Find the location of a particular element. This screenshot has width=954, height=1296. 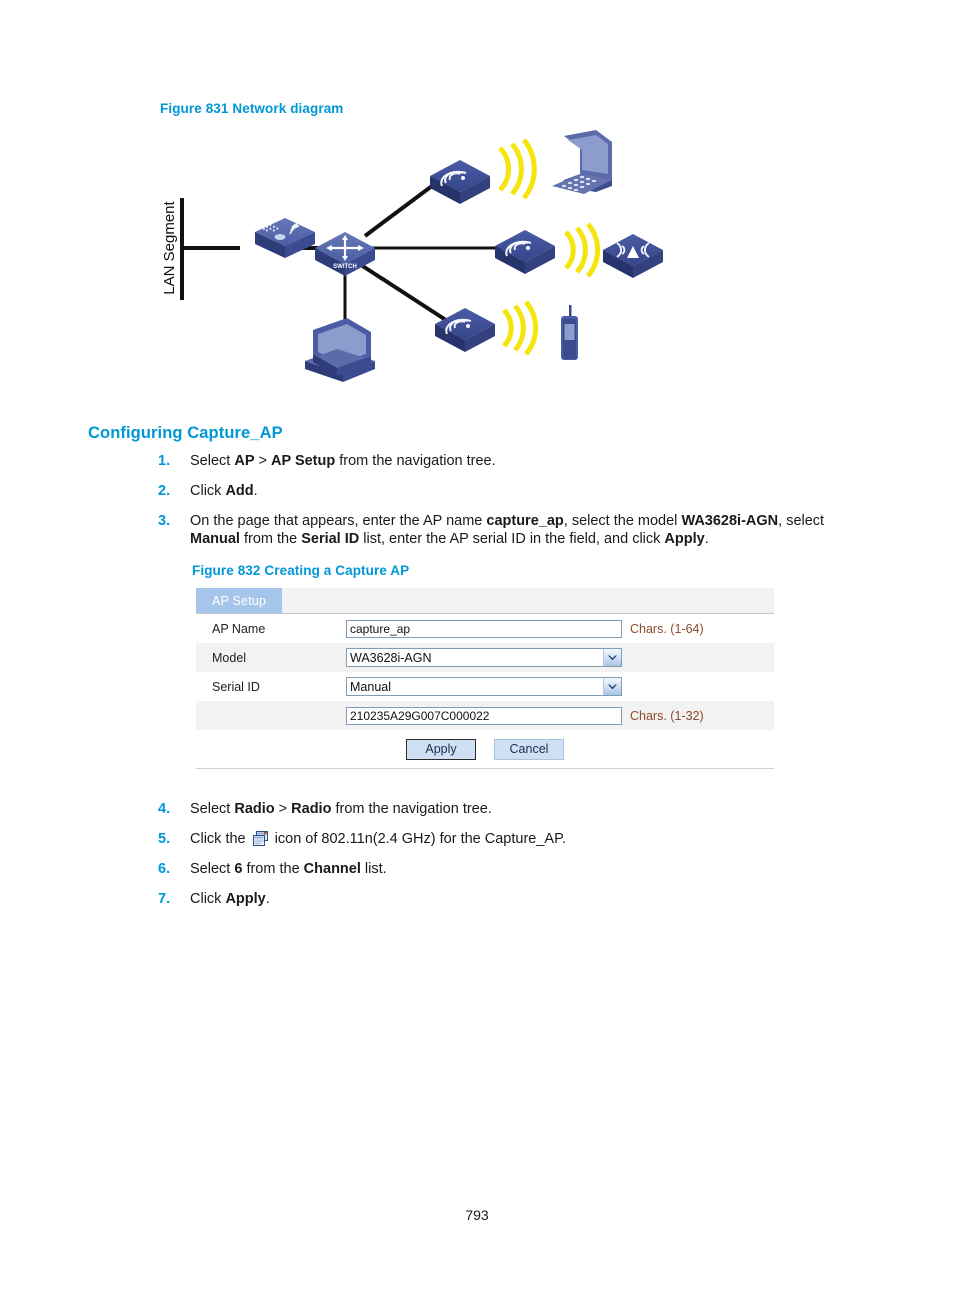

signal-waves-bottom is located at coordinates (520, 328).